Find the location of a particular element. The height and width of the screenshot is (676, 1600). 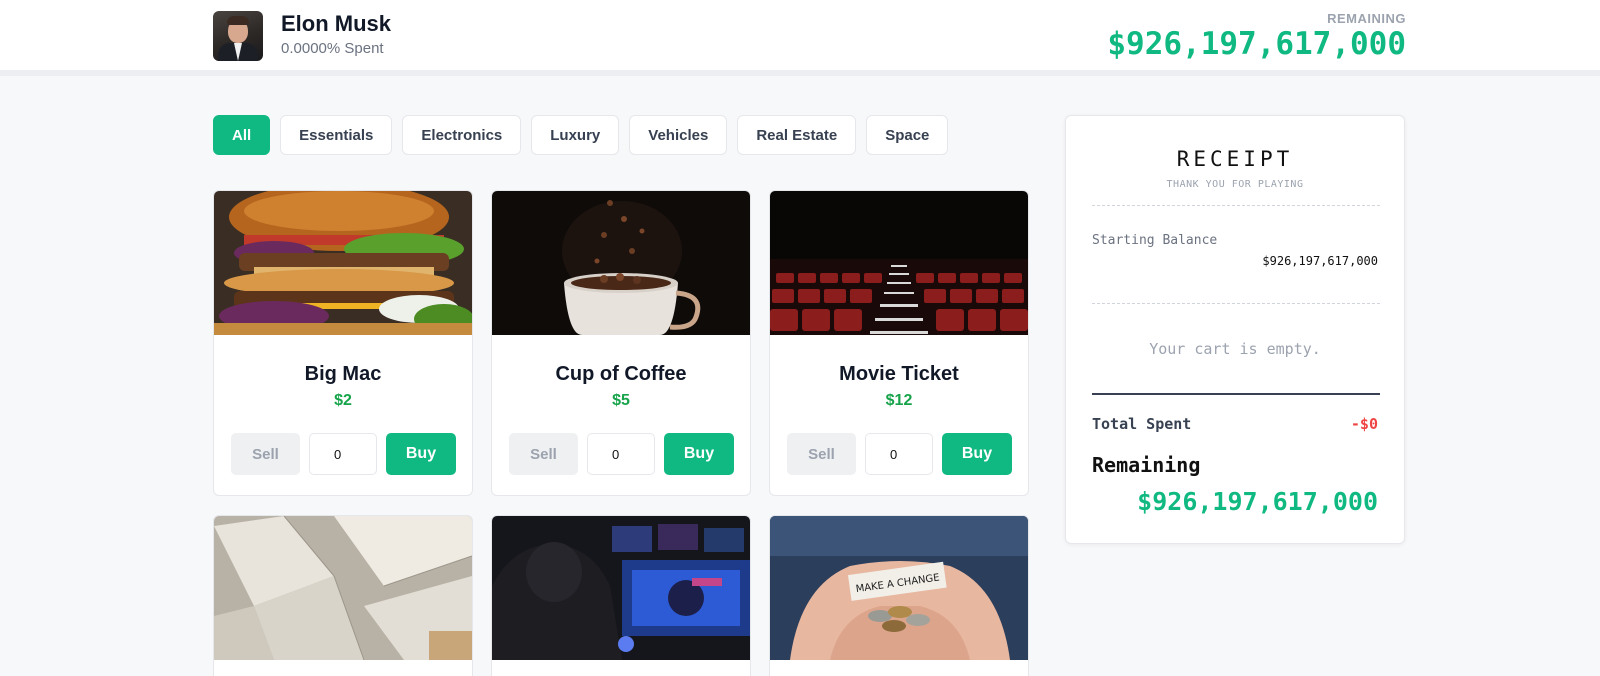

tab-vehicles: Vehicles is located at coordinates (678, 135).